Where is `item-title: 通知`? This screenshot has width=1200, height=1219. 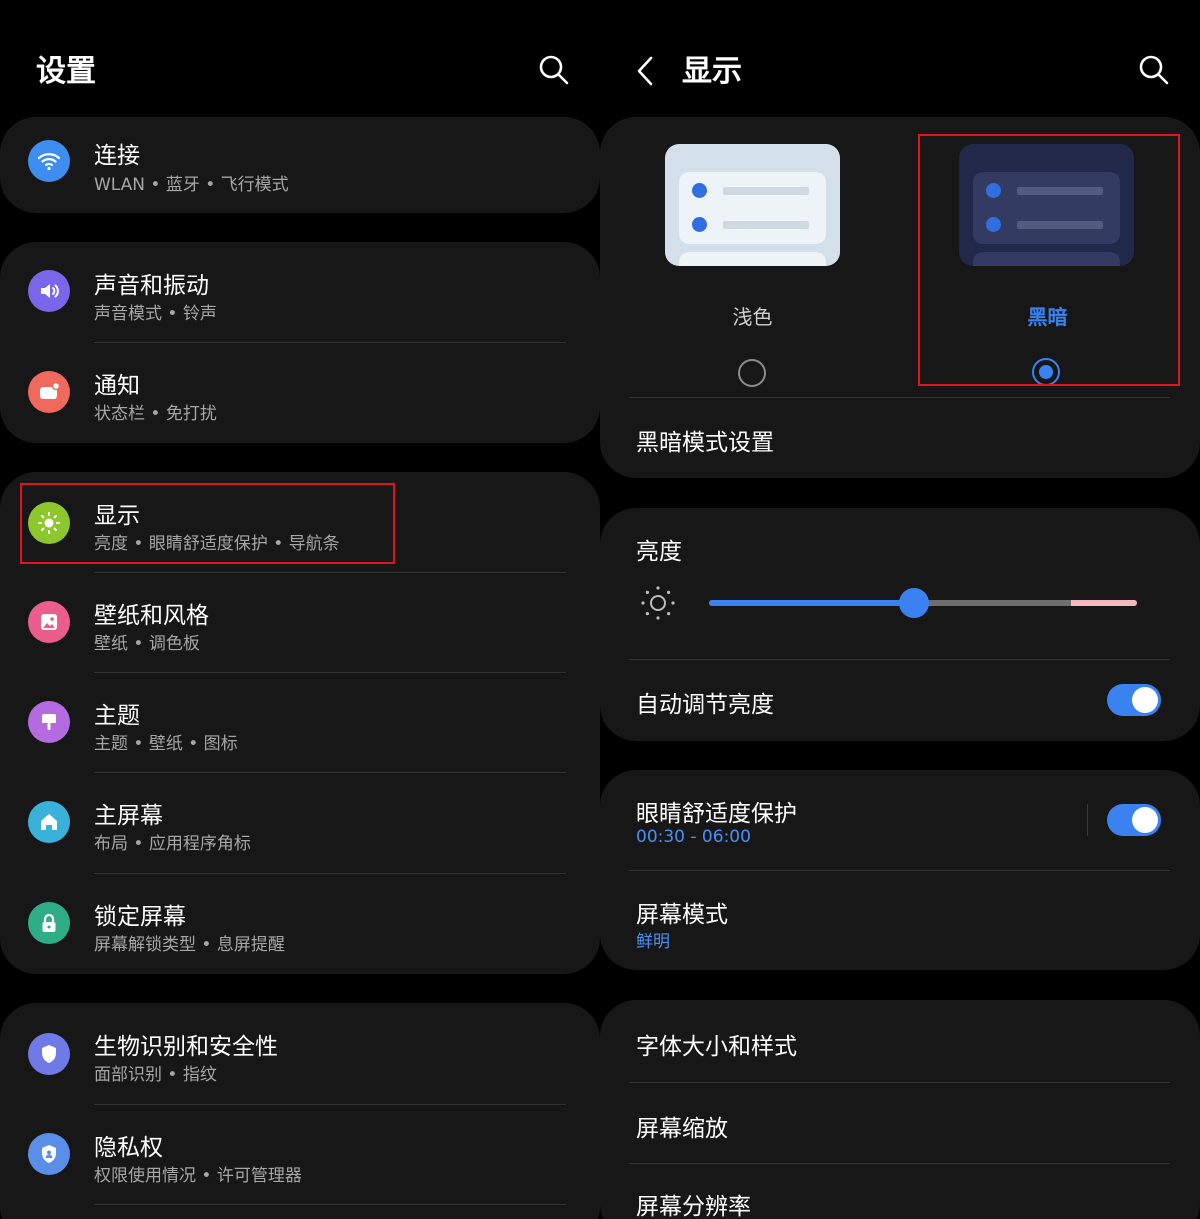
item-title: 通知 is located at coordinates (117, 386).